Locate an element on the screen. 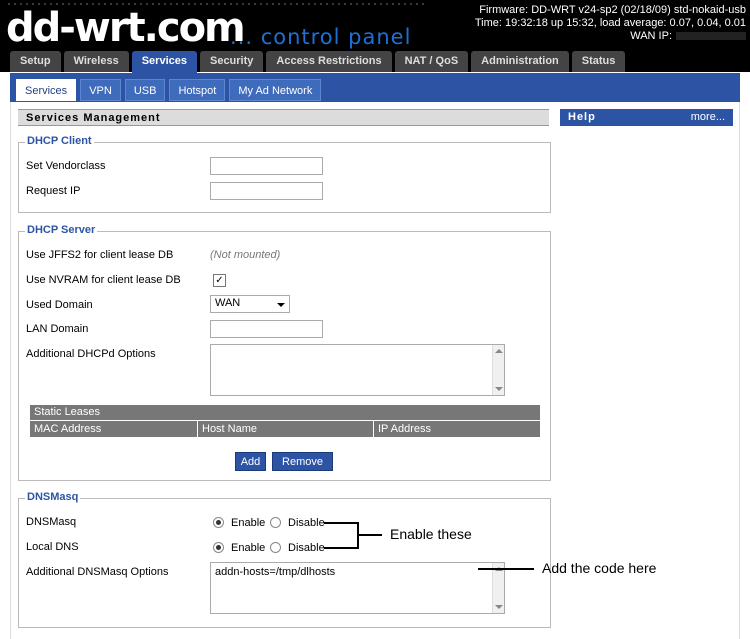 This screenshot has width=750, height=639. callout-pointer-enable is located at coordinates (370, 535).